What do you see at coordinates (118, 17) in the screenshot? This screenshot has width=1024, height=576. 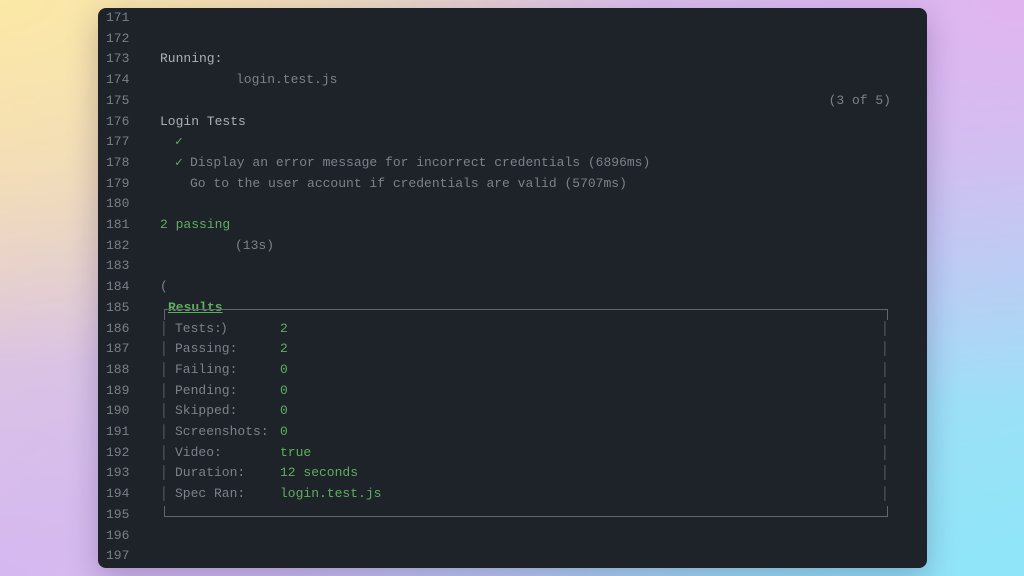 I see `line-number: 171` at bounding box center [118, 17].